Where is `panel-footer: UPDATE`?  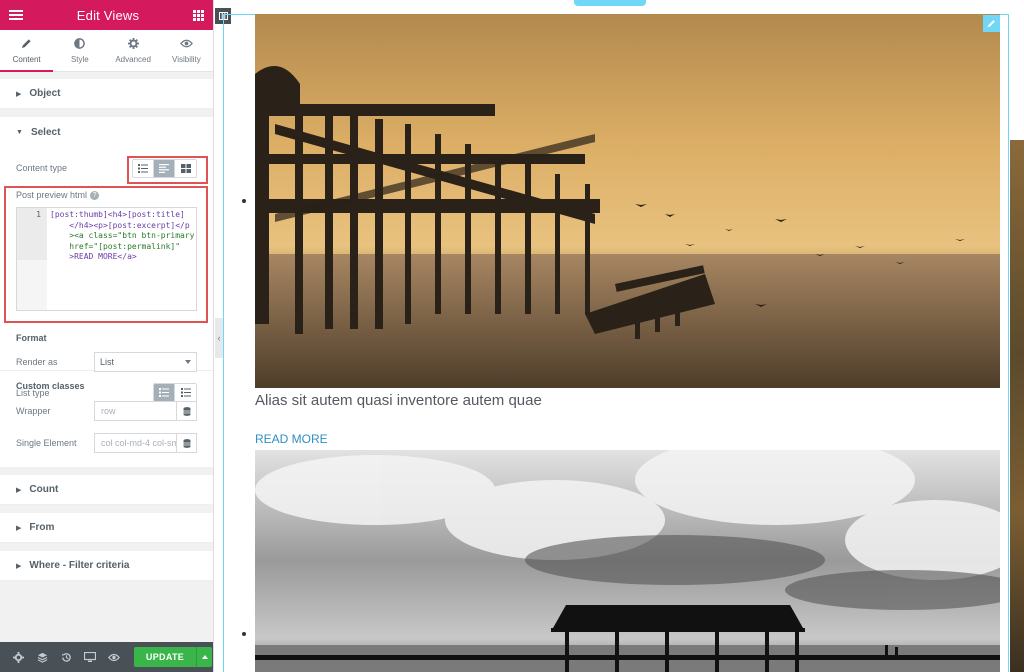 panel-footer: UPDATE is located at coordinates (106, 657).